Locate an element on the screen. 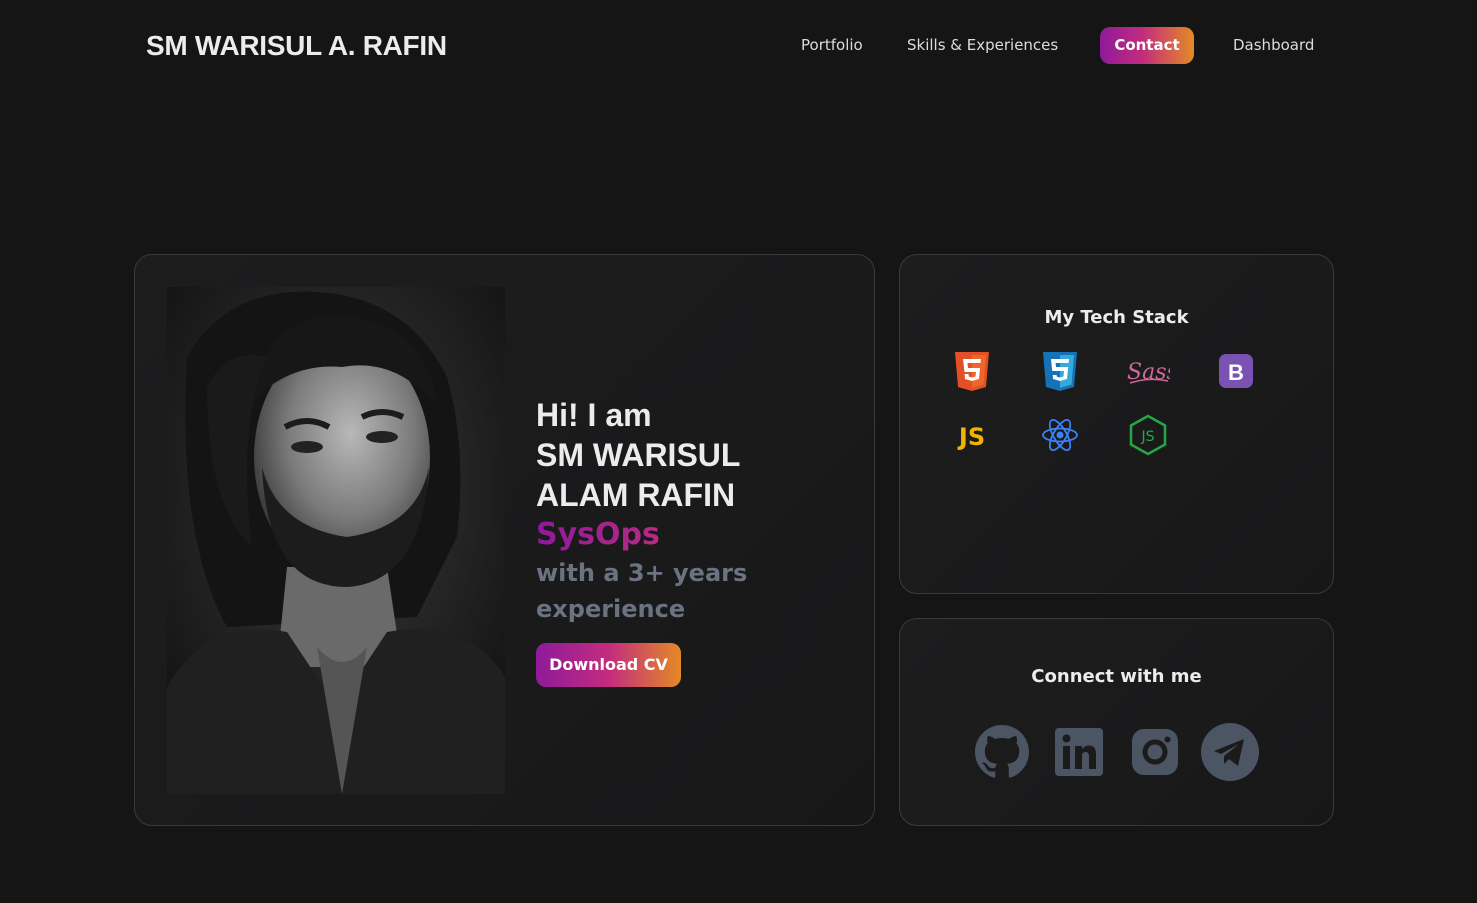 The height and width of the screenshot is (903, 1477). bootstrap-icon: B is located at coordinates (1236, 371).